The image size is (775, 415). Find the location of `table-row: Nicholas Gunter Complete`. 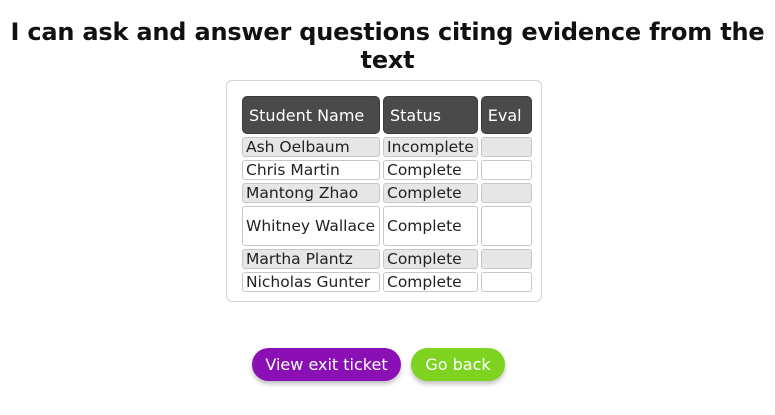

table-row: Nicholas Gunter Complete is located at coordinates (387, 282).